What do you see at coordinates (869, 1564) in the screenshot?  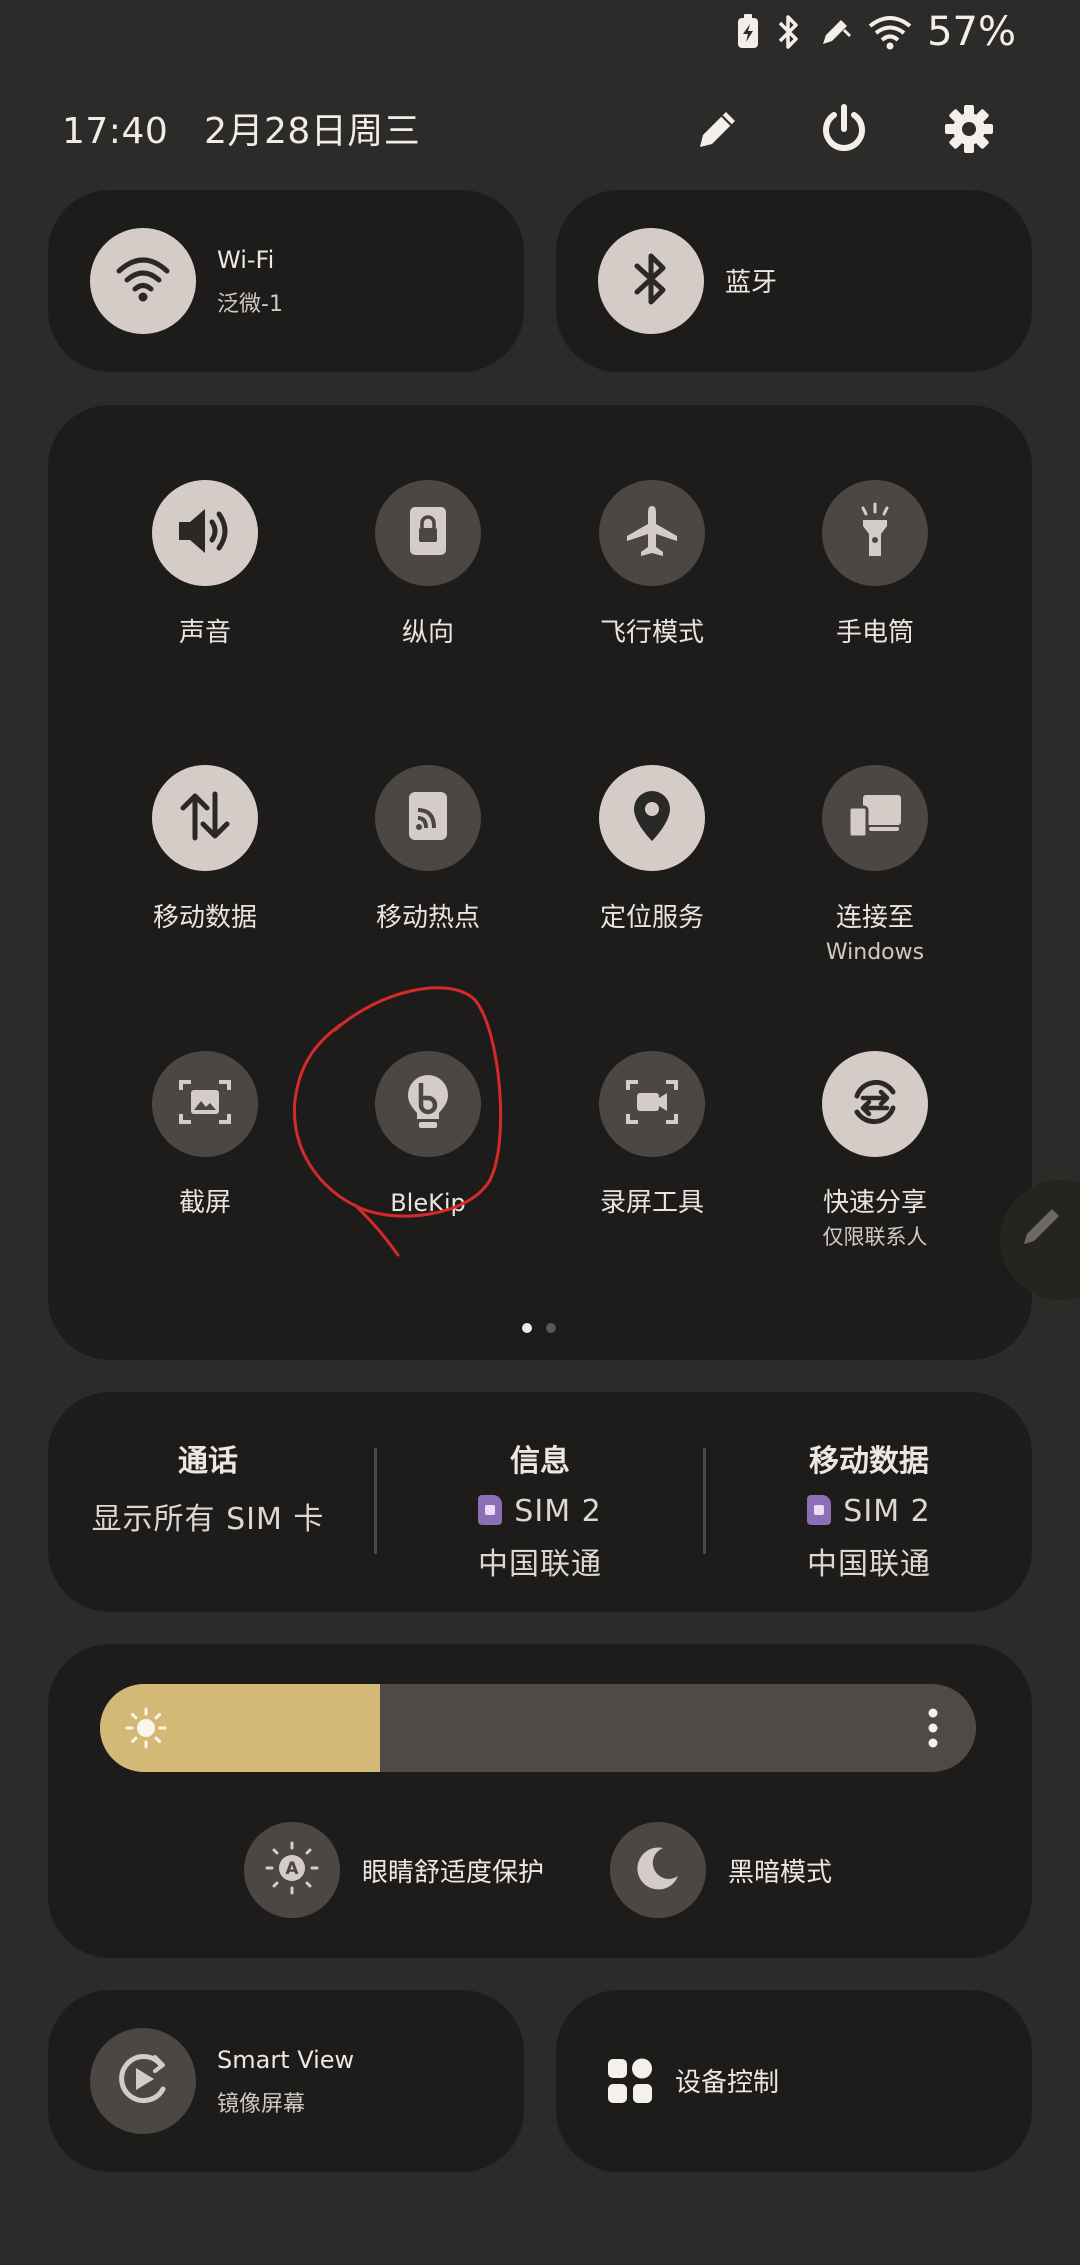 I see `data-carrier: 中国联通` at bounding box center [869, 1564].